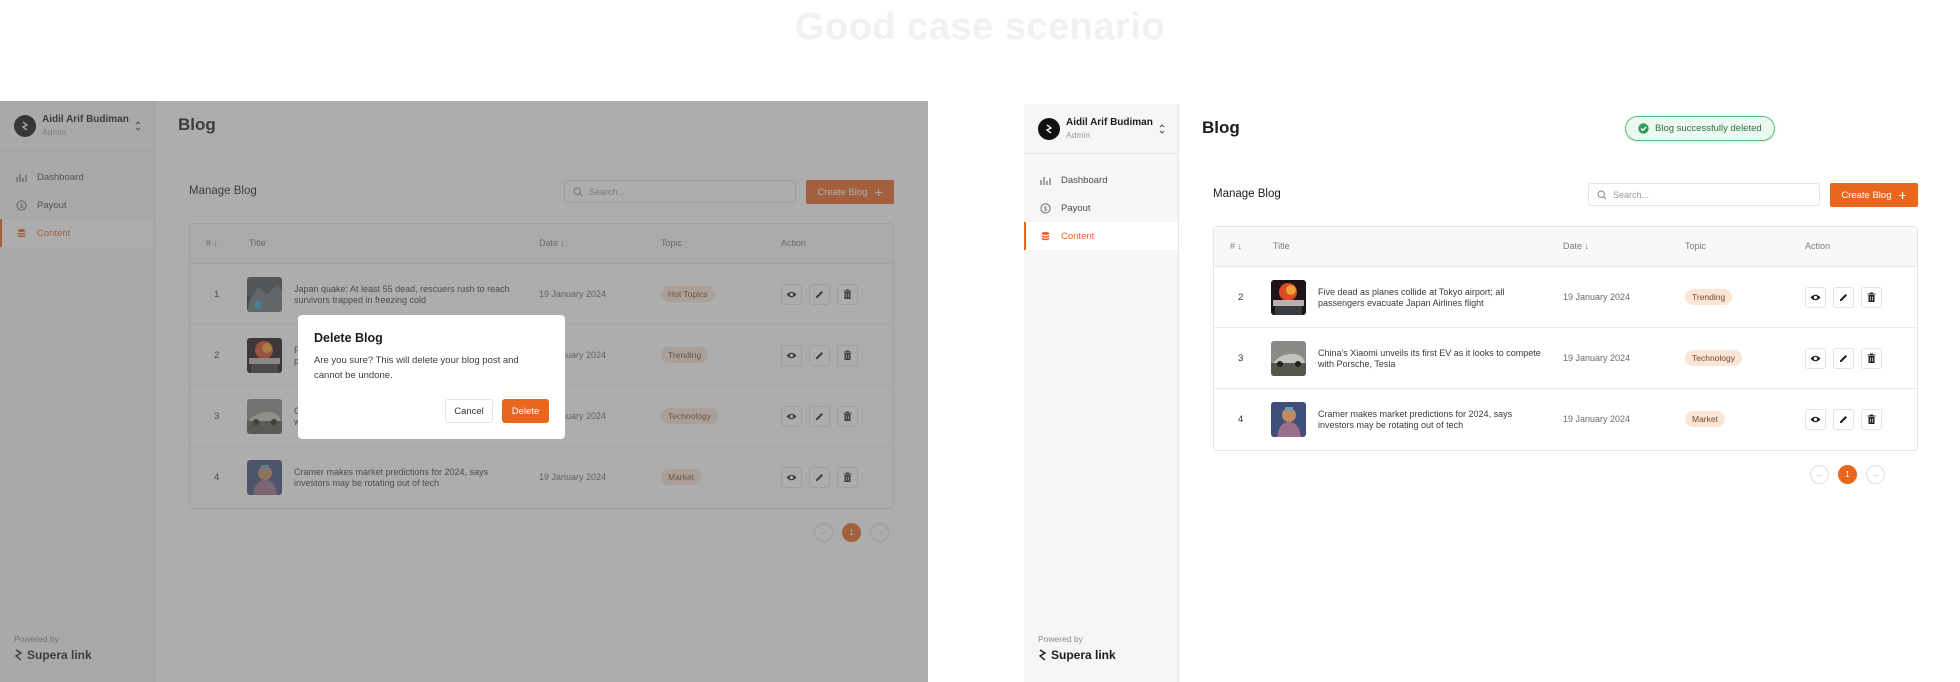 Image resolution: width=1960 pixels, height=682 pixels. I want to click on col-action: Action, so click(1818, 246).